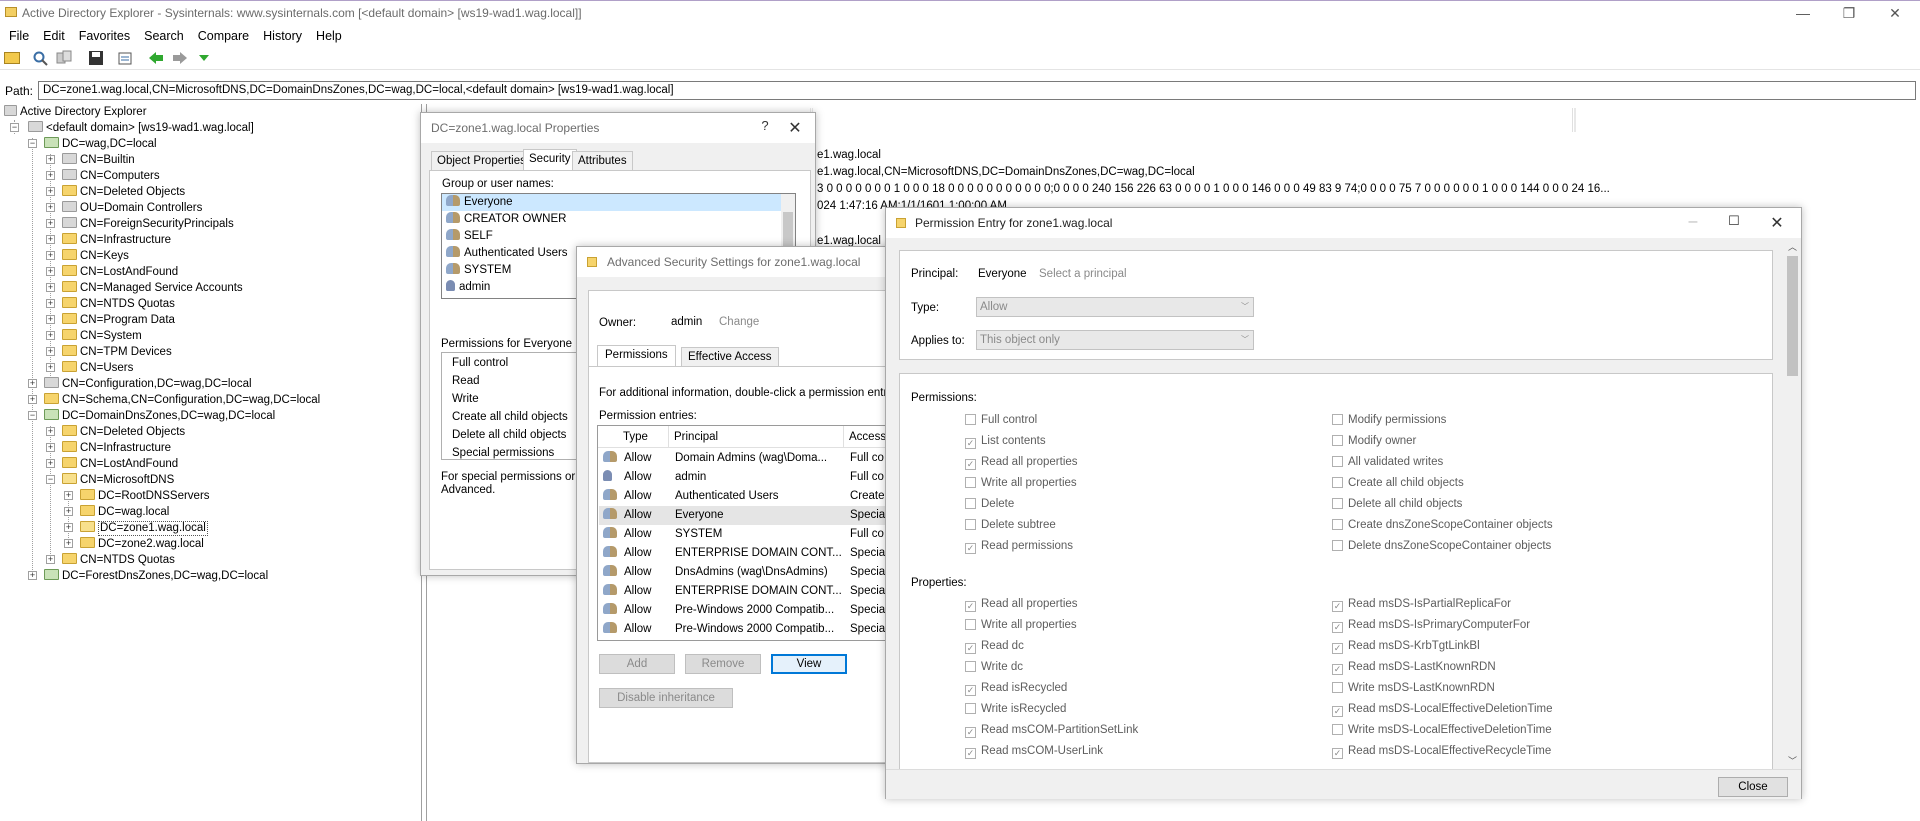 The height and width of the screenshot is (821, 1920). Describe the element at coordinates (1414, 668) in the screenshot. I see `checkbox: ✓ Read msDS-LastKnownRDN` at that location.